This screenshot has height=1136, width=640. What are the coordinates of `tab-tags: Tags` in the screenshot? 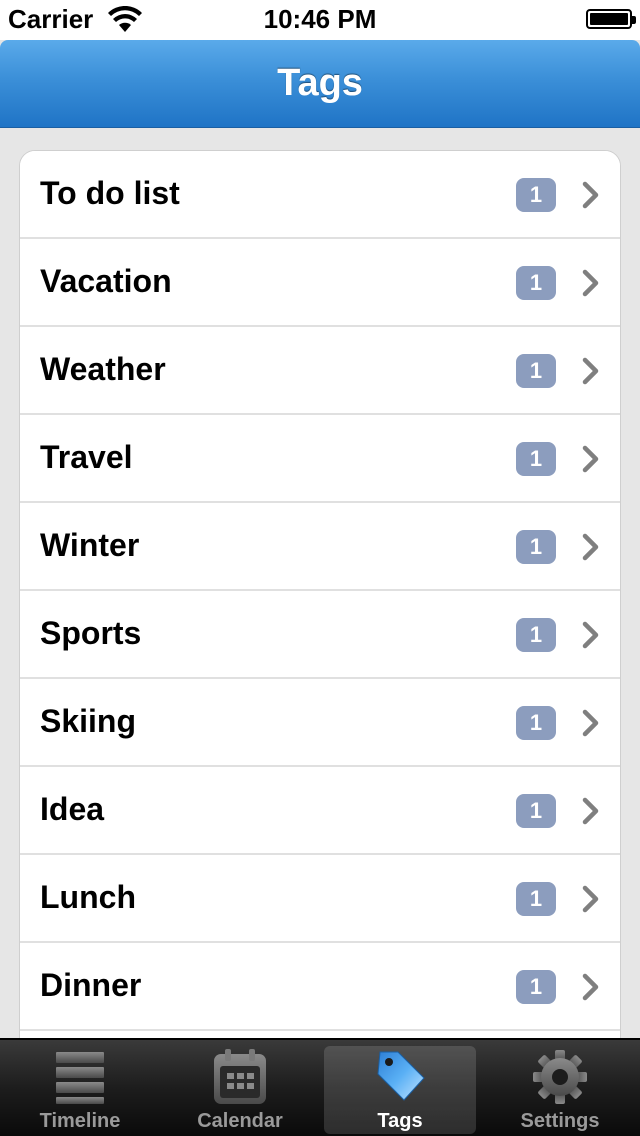 It's located at (400, 1090).